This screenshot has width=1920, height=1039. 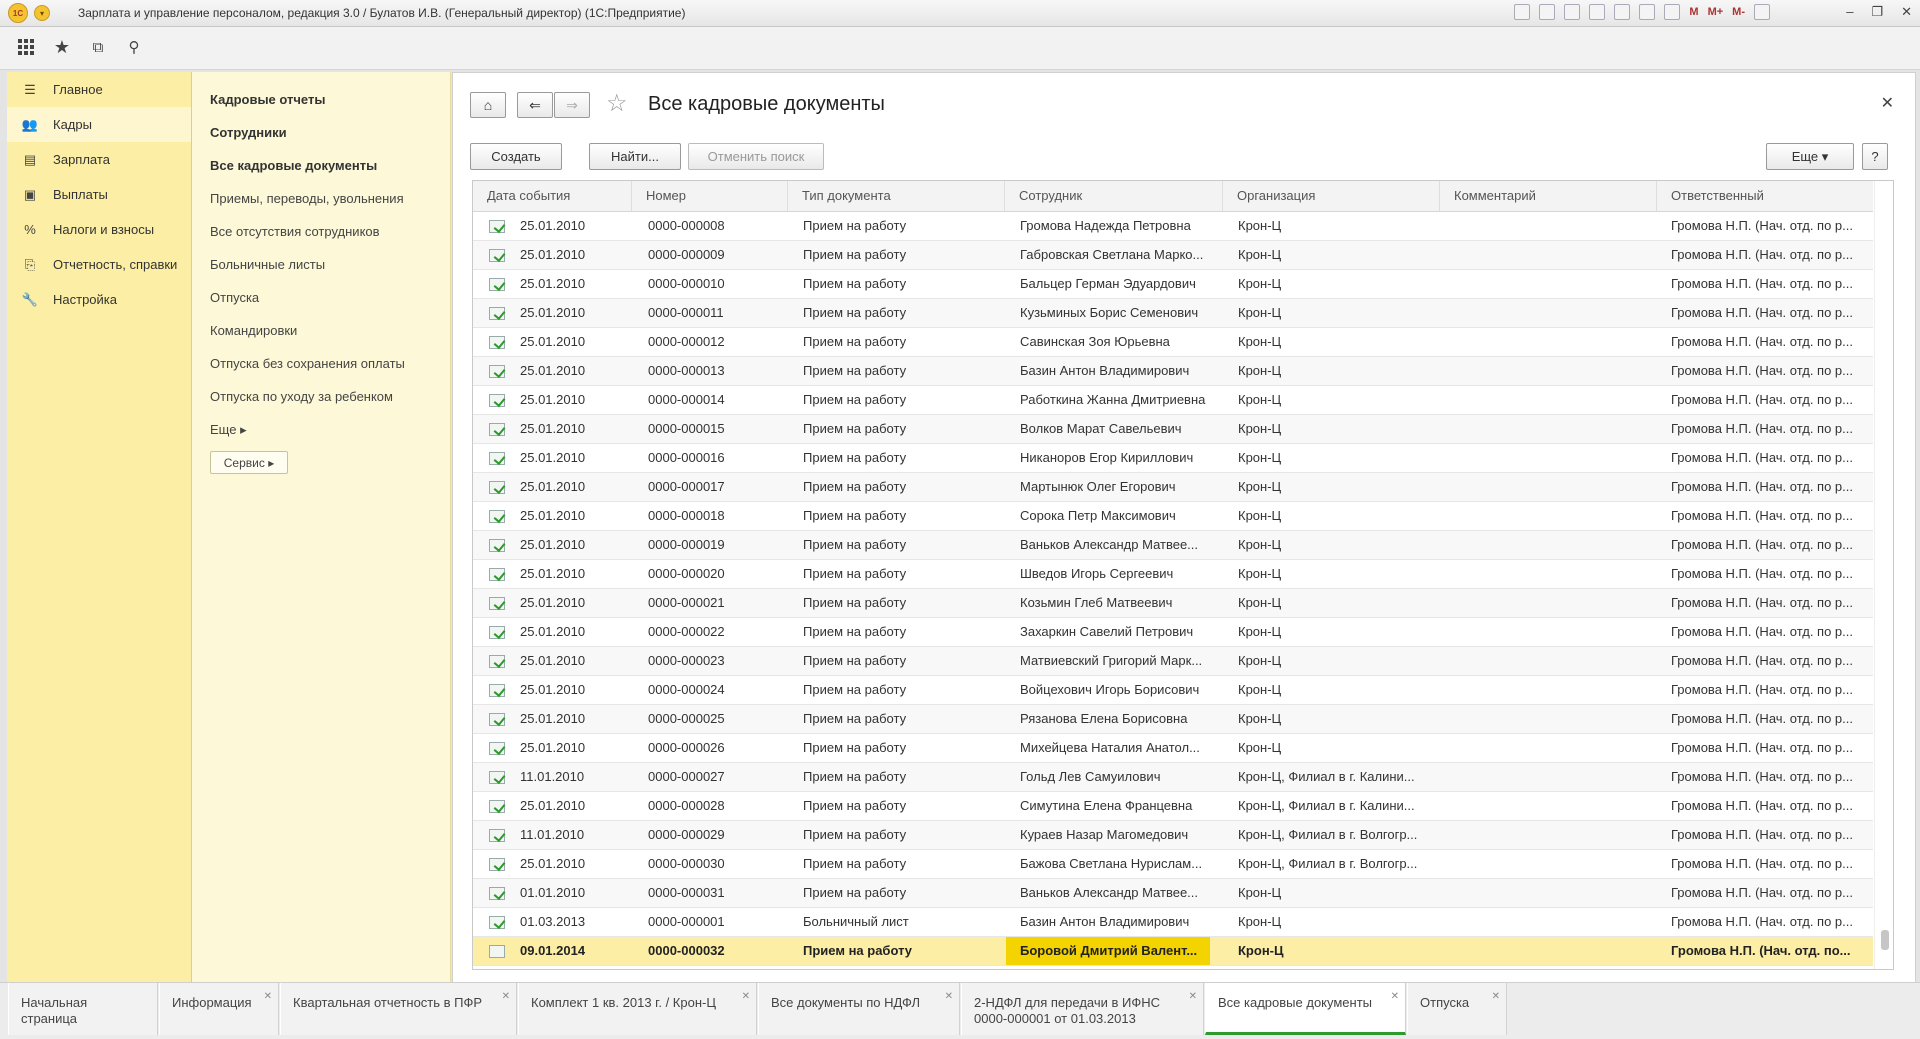 I want to click on nav-sick-leaves: Больничные листы, so click(x=267, y=264).